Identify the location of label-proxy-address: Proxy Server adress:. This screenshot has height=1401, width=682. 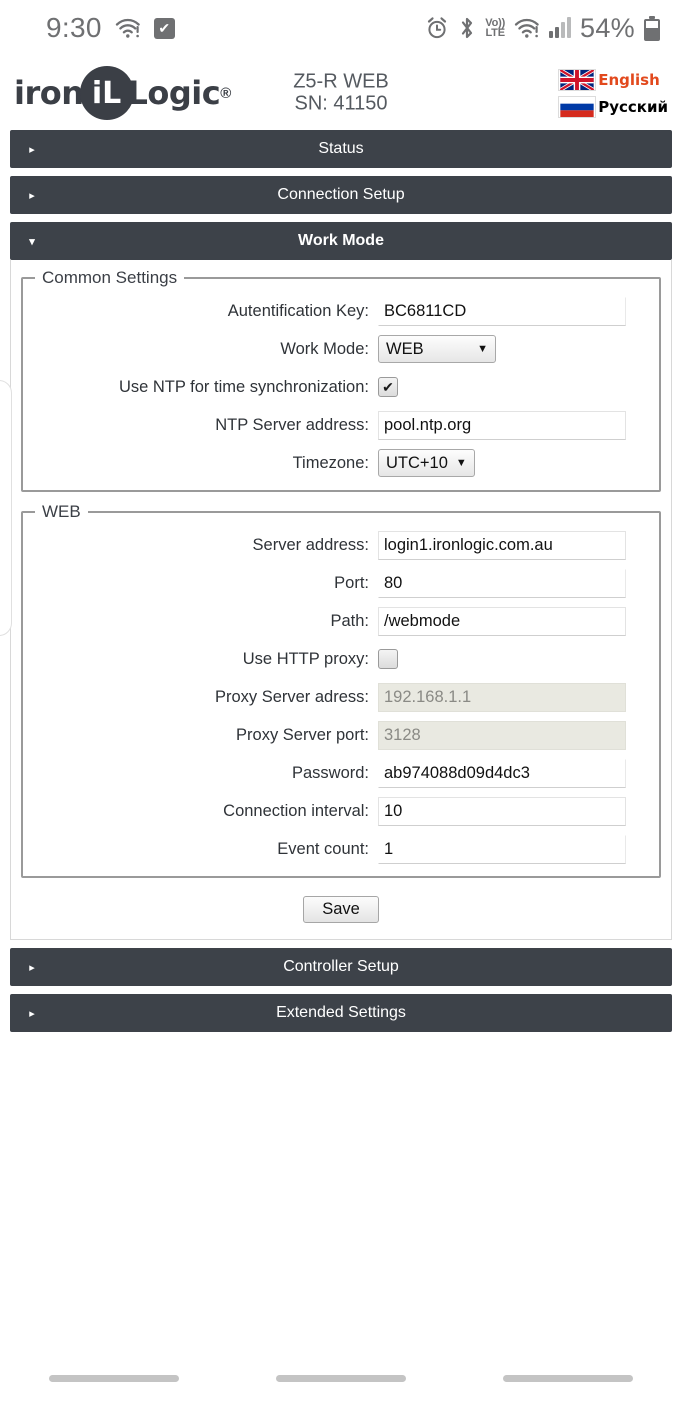
(291, 696).